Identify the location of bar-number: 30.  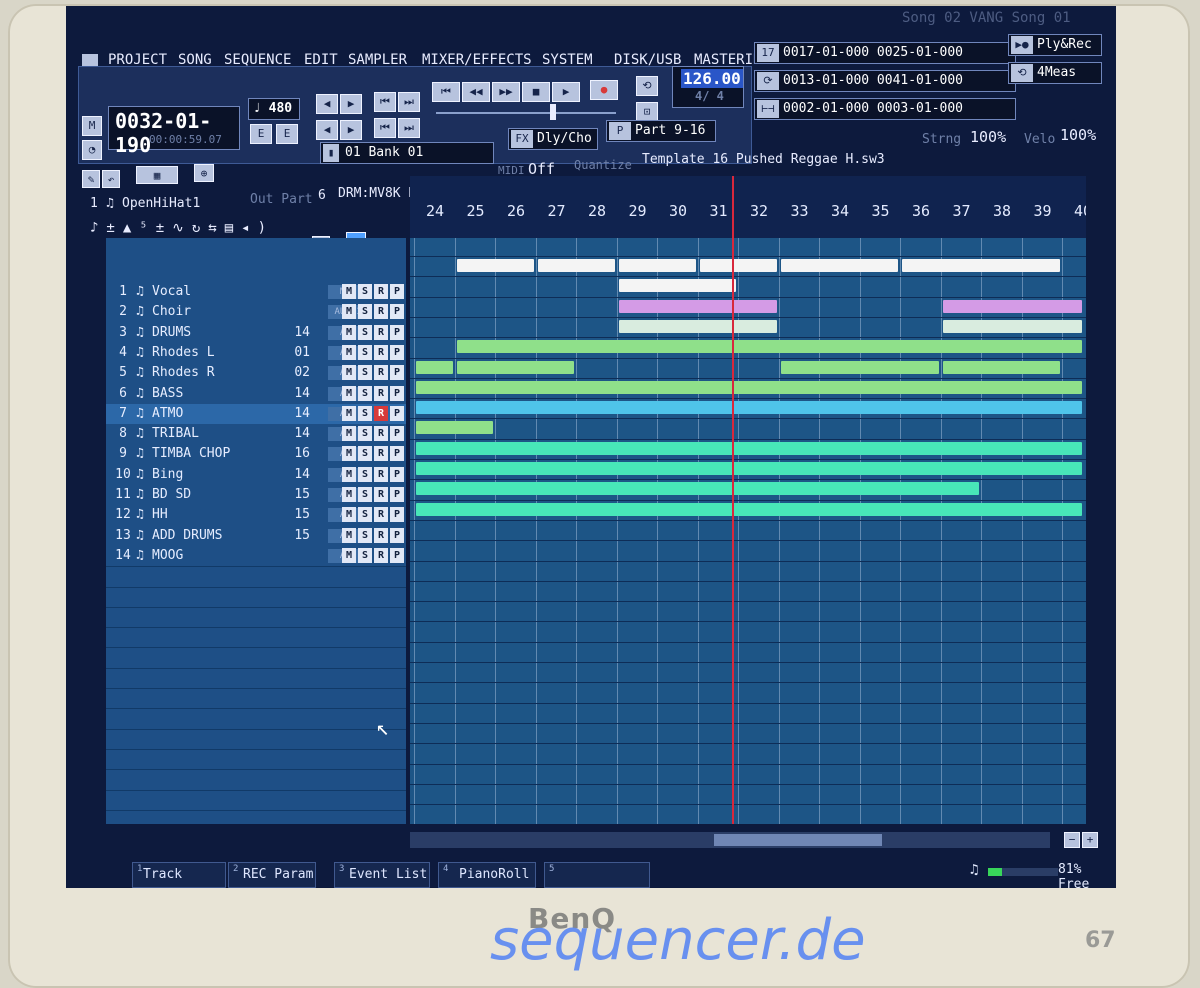
(678, 211).